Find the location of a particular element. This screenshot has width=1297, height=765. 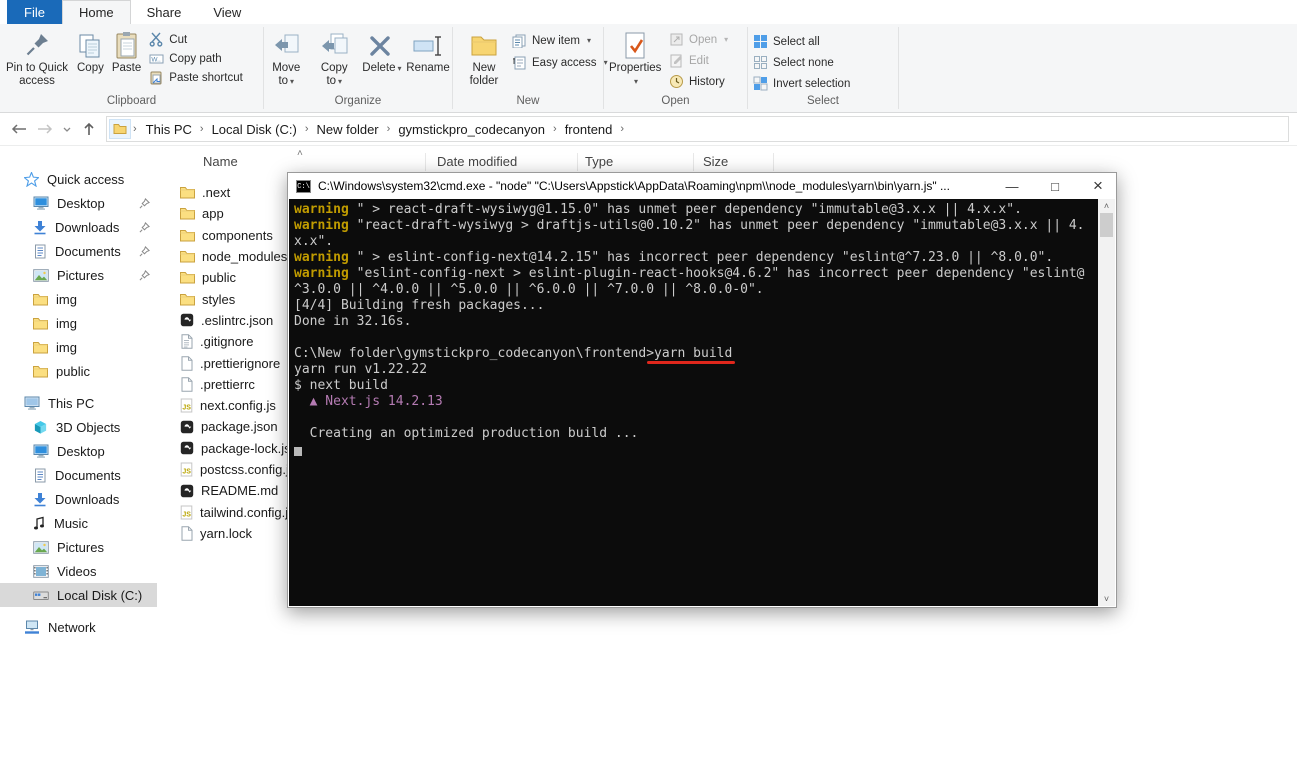

sidebar-item-music: Music is located at coordinates (78, 523).